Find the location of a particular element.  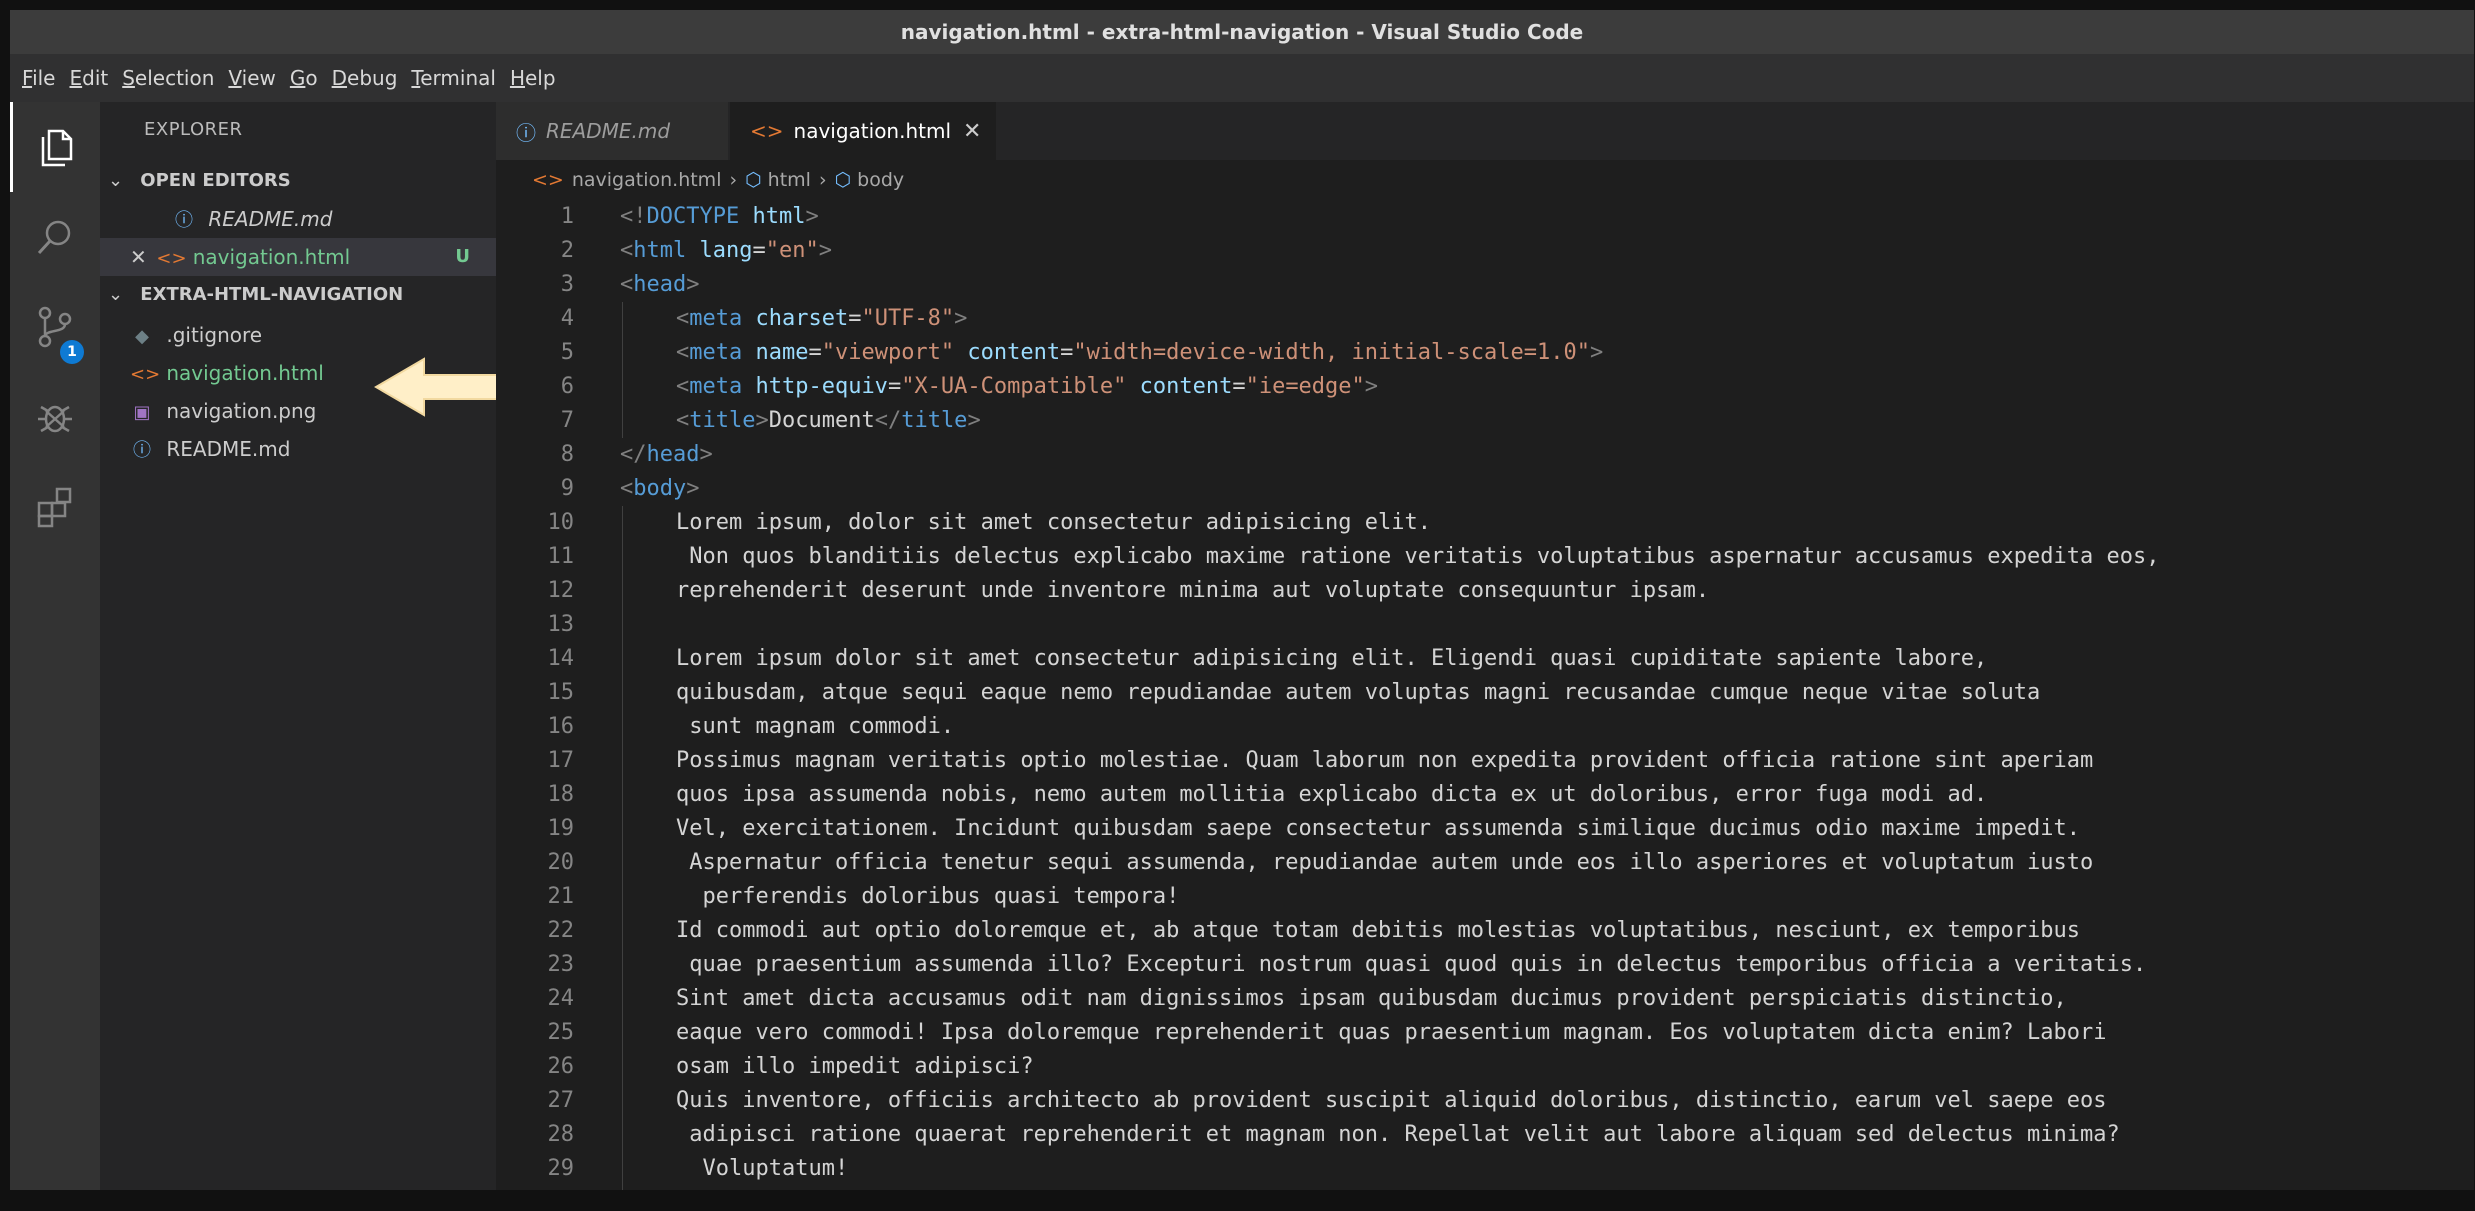

menu-item: Debug is located at coordinates (365, 78).